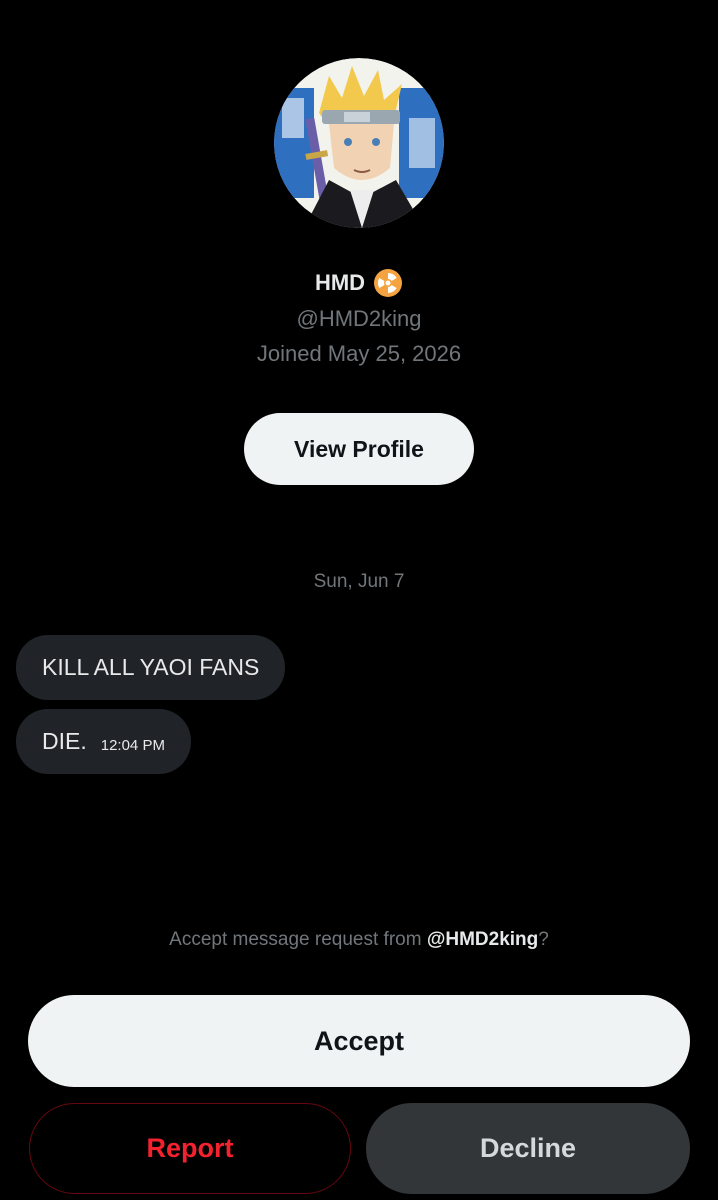 The image size is (718, 1200). What do you see at coordinates (528, 1148) in the screenshot?
I see `decline-button: Decline` at bounding box center [528, 1148].